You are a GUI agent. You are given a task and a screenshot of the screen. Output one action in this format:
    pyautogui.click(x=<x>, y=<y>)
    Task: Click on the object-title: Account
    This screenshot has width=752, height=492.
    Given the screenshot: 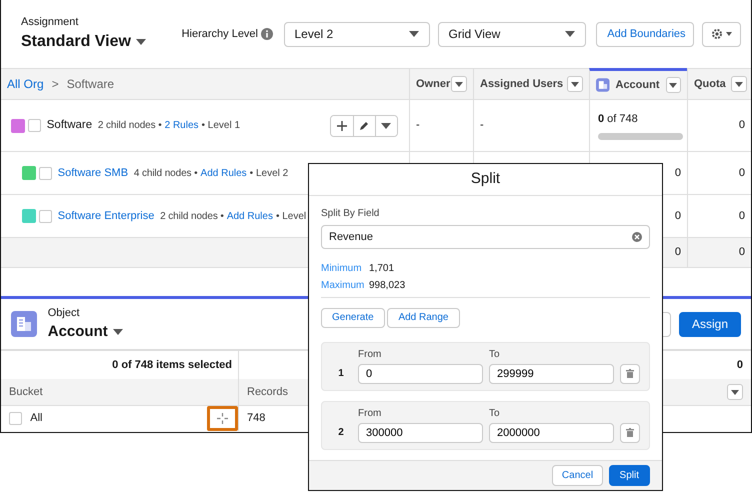 What is the action you would take?
    pyautogui.click(x=78, y=332)
    